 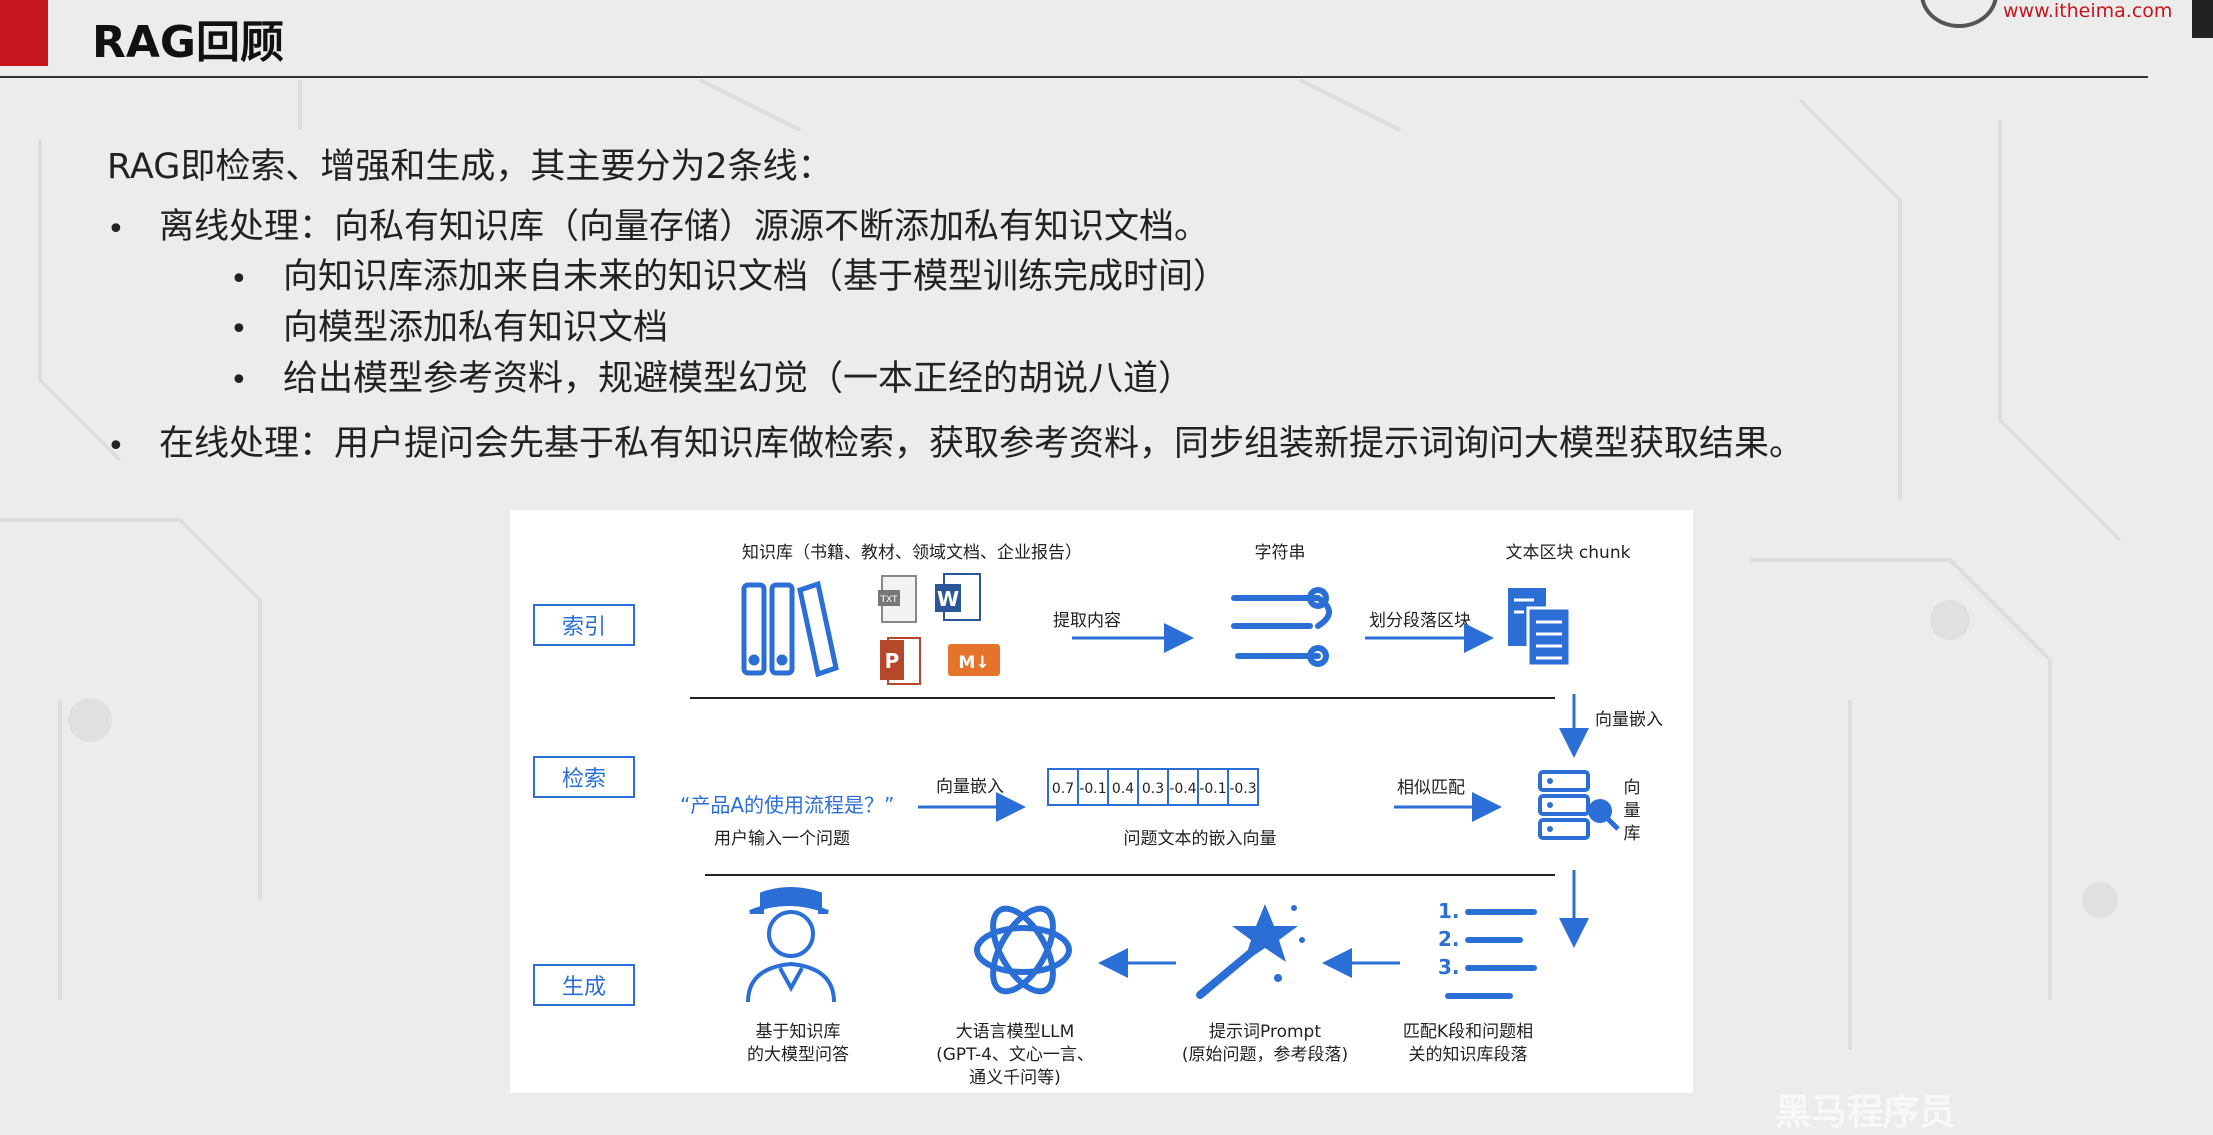 I want to click on llm-caption: 通义千问等), so click(x=1015, y=1078).